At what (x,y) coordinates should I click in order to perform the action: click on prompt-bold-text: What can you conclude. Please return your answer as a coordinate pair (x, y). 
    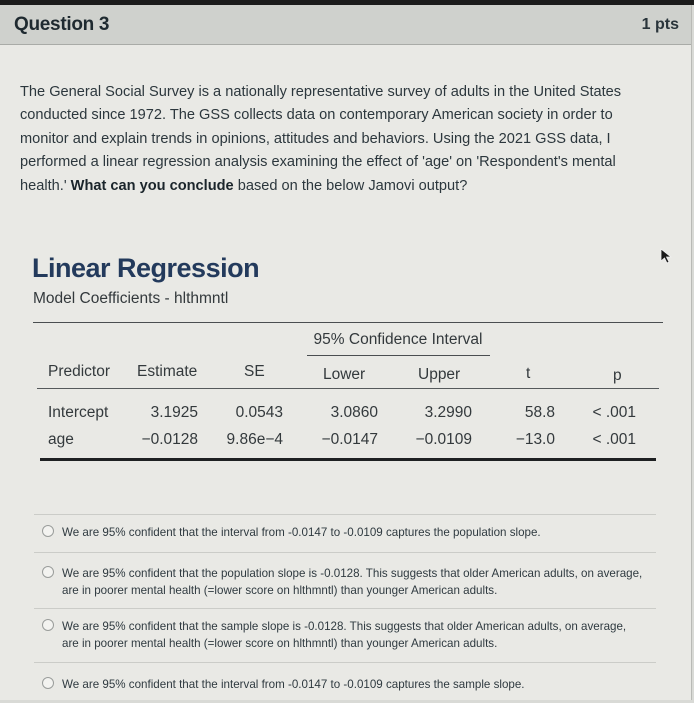
    Looking at the image, I should click on (152, 185).